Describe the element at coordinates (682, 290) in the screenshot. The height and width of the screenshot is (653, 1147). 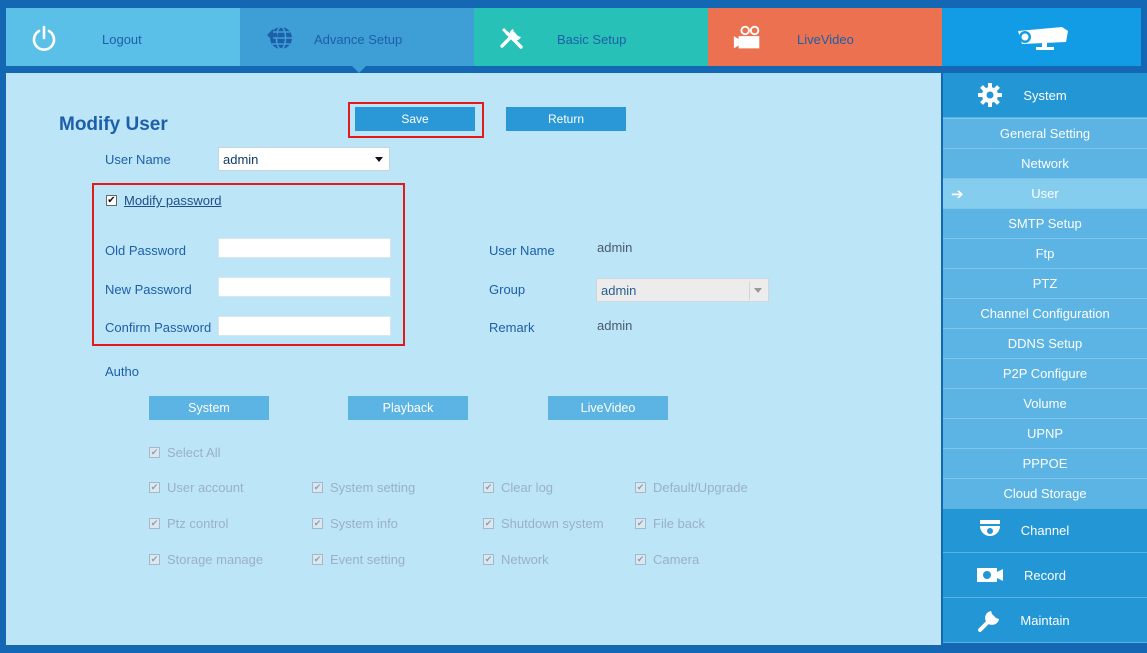
I see `group-select: admin` at that location.